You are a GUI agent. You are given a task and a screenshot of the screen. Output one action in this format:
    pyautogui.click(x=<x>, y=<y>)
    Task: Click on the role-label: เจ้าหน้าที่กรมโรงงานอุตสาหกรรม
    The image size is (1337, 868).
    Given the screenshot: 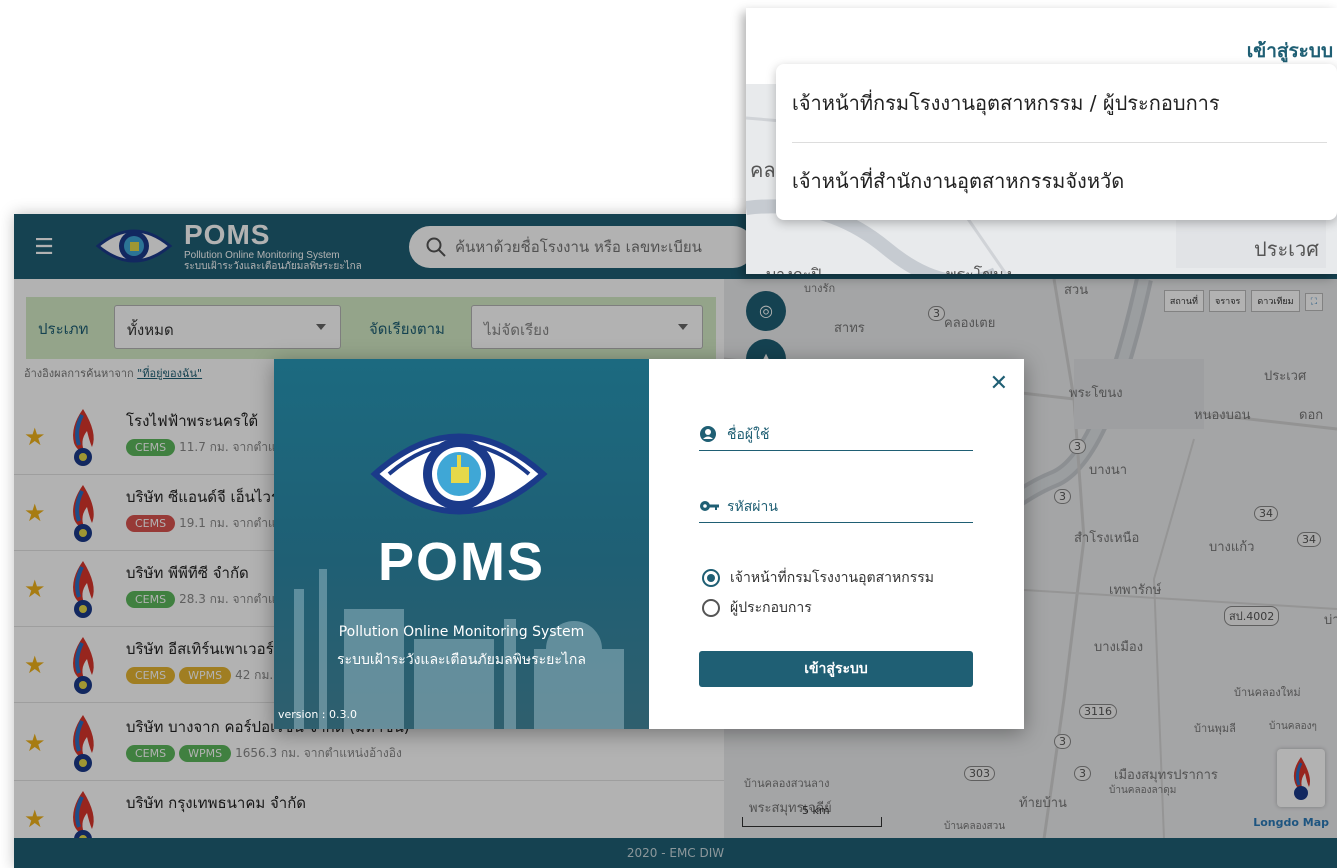 What is the action you would take?
    pyautogui.click(x=832, y=578)
    